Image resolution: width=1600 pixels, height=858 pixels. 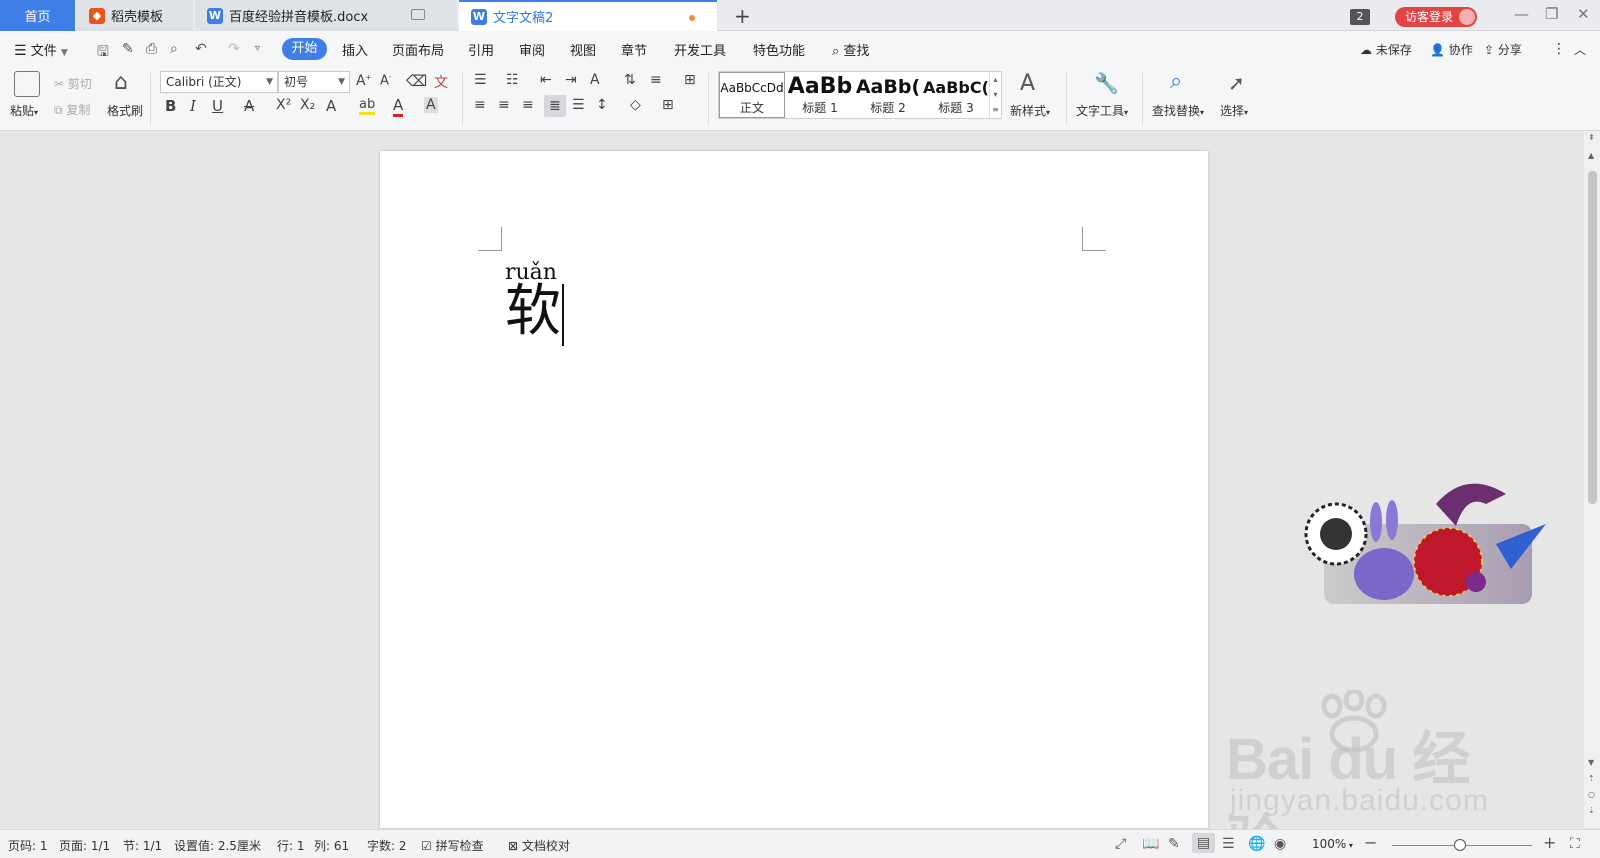 What do you see at coordinates (1106, 83) in the screenshot?
I see `wrench-icon: 🔧` at bounding box center [1106, 83].